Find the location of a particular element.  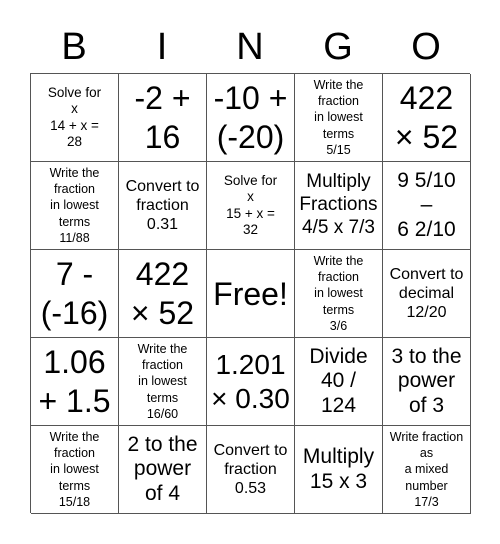

bingo-cell-n1: -10 + (-20) is located at coordinates (251, 118).